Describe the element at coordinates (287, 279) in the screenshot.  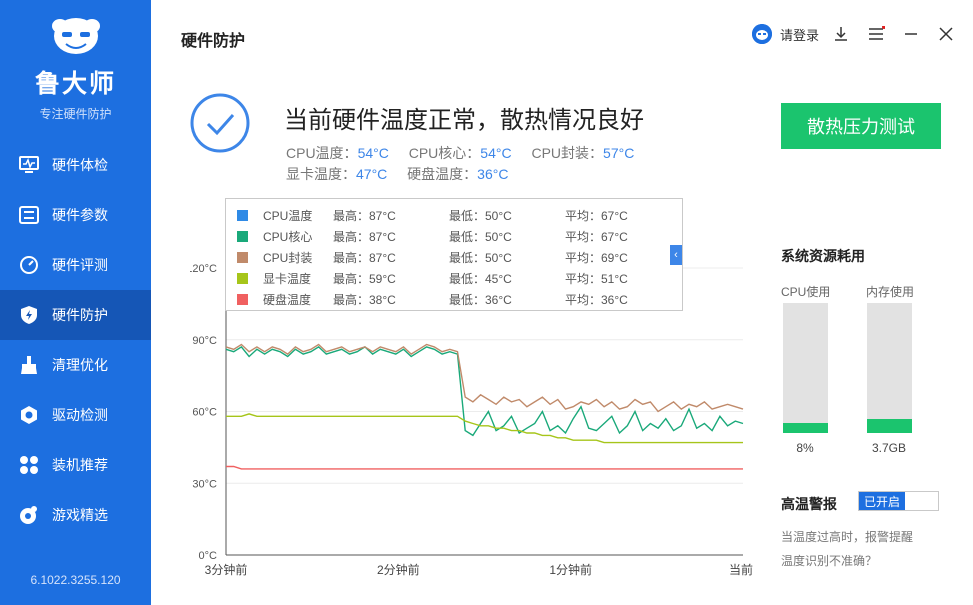
I see `legend-name: 显卡温度` at that location.